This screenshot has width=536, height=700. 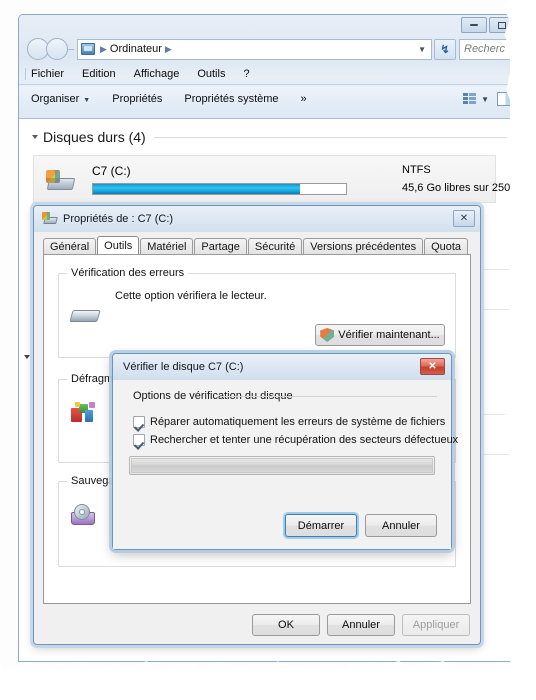 What do you see at coordinates (57, 49) in the screenshot?
I see `forward-button` at bounding box center [57, 49].